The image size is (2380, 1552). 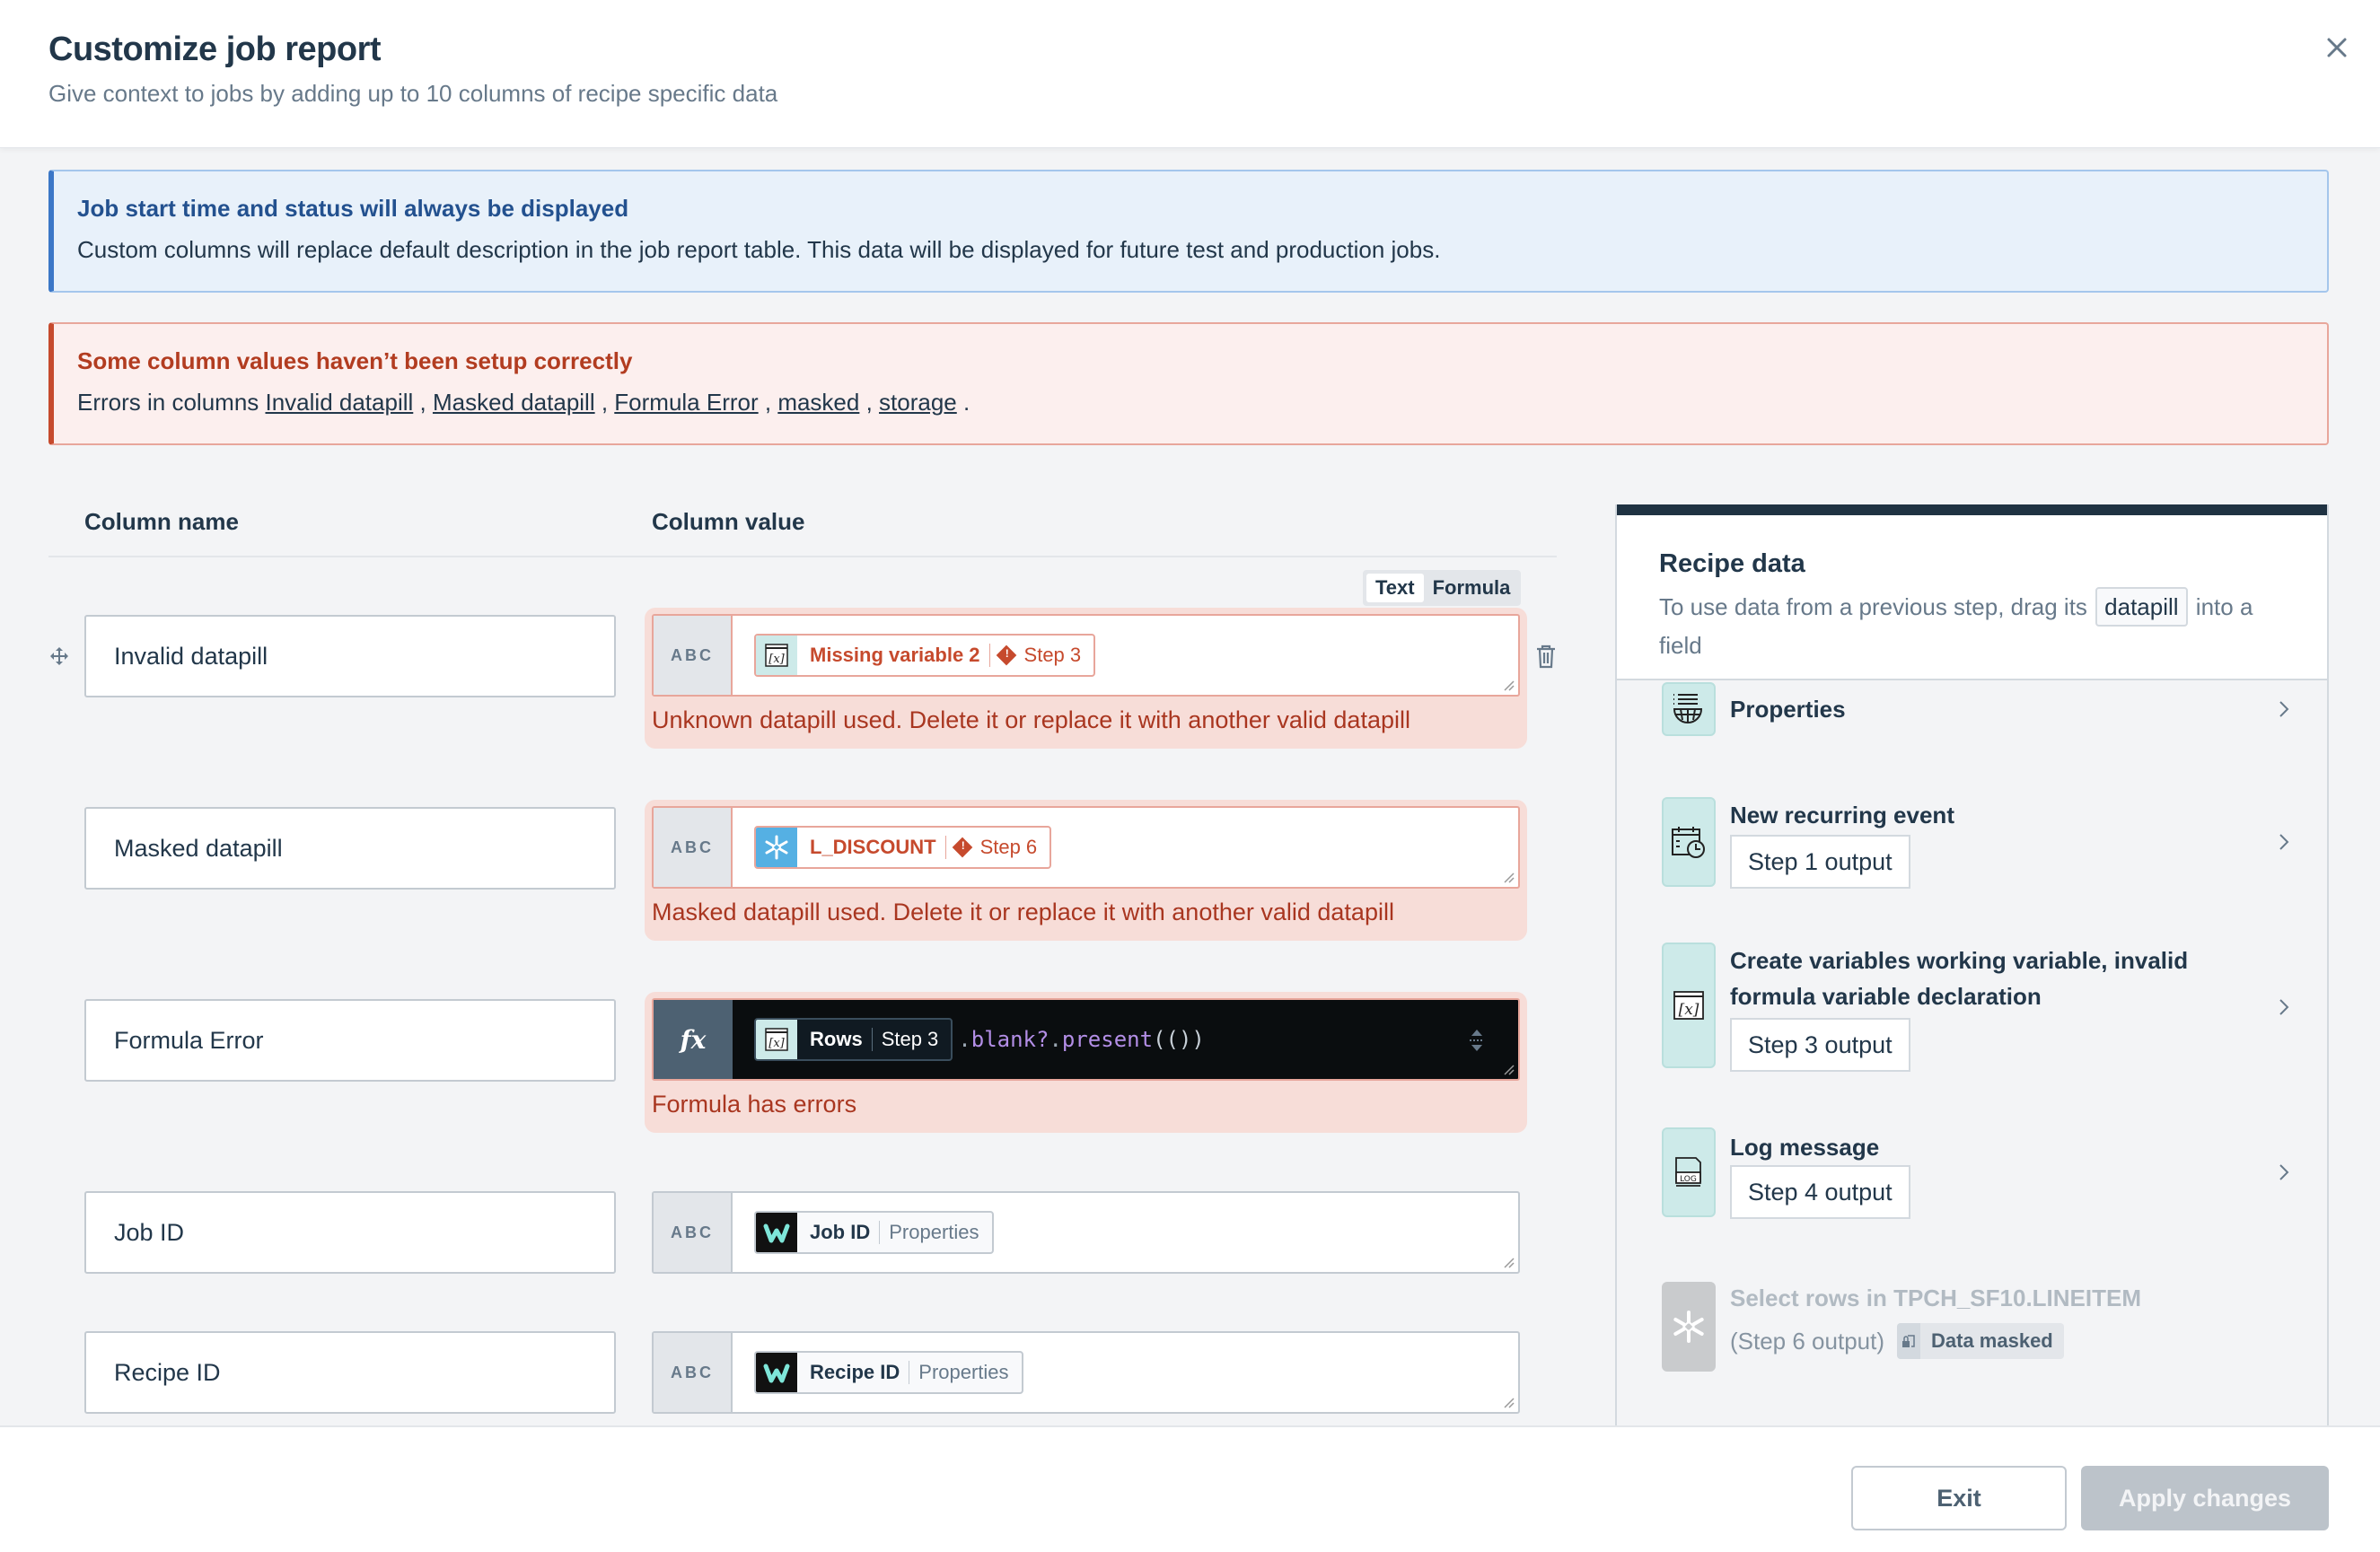 I want to click on column-name-input: Recipe ID, so click(x=350, y=1372).